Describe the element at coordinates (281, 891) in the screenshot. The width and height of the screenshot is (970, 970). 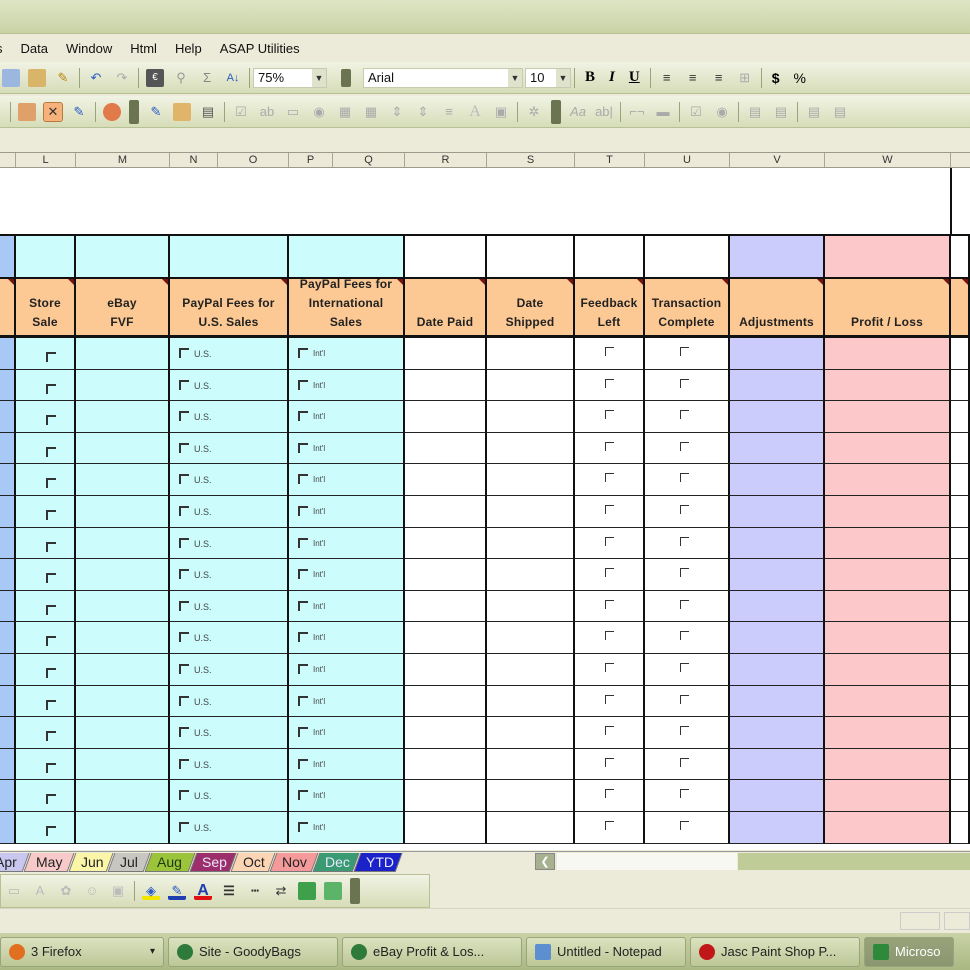
I see `arrow-style-icon: ⇄` at that location.